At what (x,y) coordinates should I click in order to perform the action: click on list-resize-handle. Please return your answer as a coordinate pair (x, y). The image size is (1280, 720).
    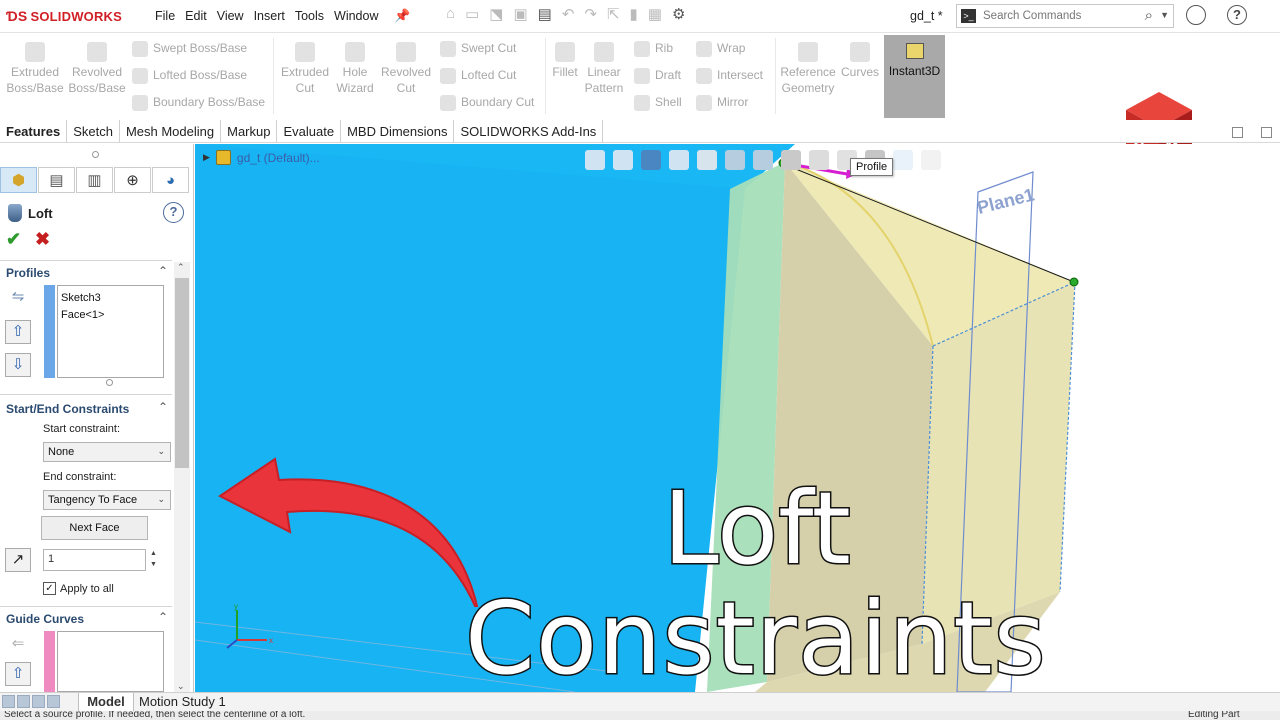
    Looking at the image, I should click on (109, 382).